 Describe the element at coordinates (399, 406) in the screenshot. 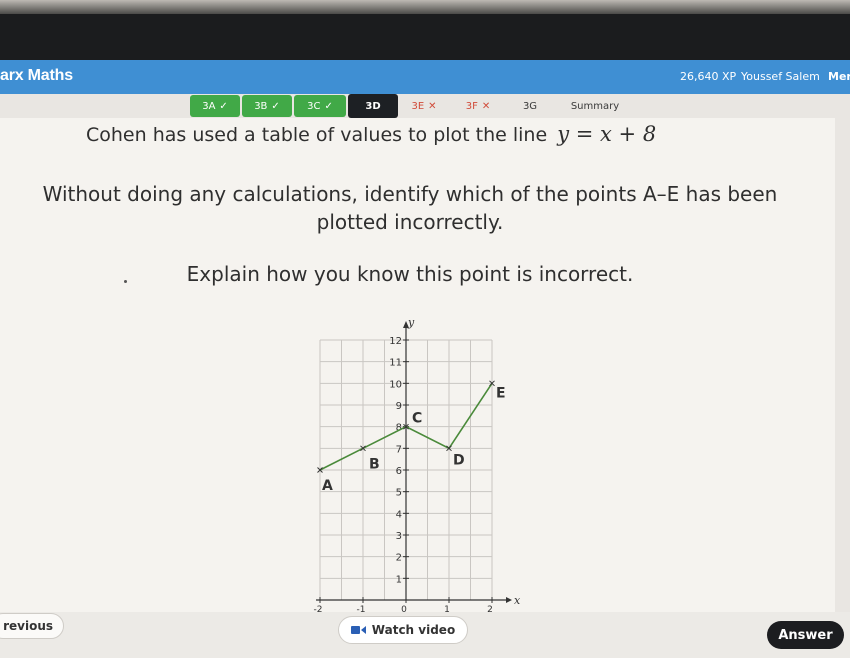

I see `y-tick-label: 9` at that location.